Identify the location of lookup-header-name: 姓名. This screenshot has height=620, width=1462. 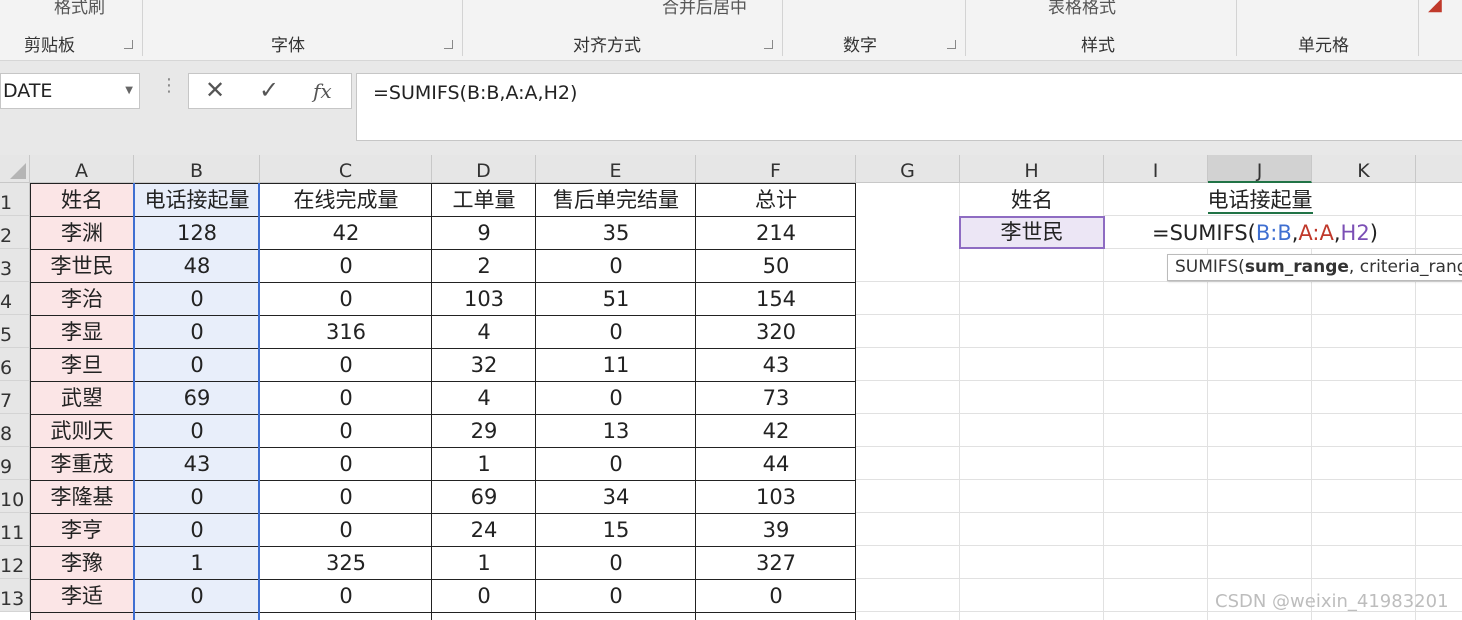
(1032, 200).